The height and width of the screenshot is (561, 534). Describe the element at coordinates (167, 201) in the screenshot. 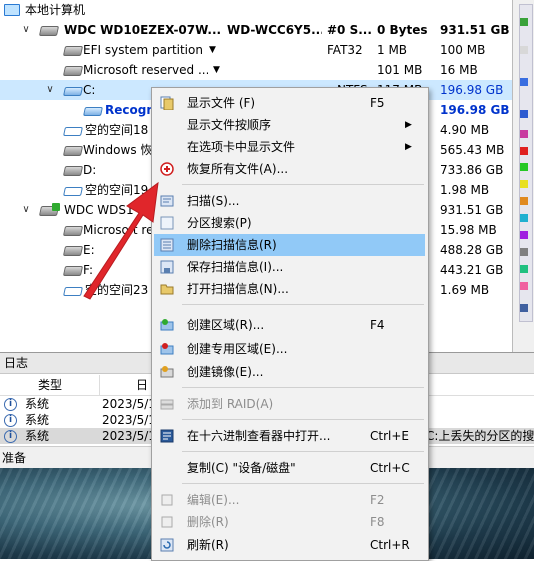

I see `scan-icon` at that location.